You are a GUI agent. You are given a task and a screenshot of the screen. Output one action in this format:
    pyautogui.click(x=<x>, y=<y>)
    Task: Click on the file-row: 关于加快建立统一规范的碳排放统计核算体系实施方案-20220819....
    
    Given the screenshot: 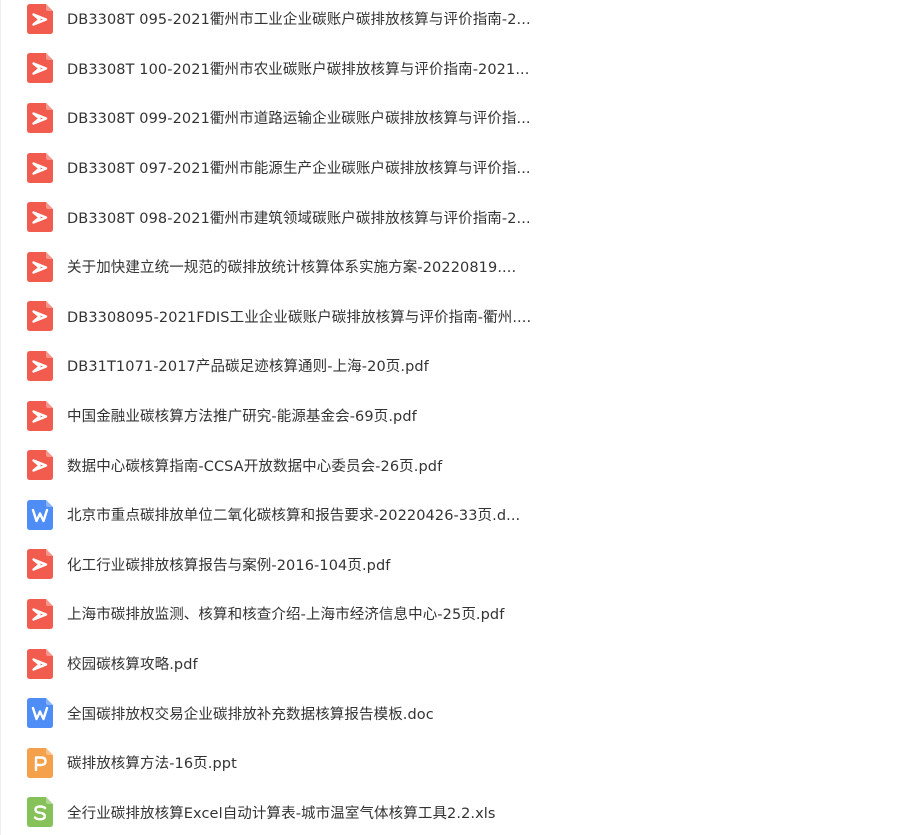 What is the action you would take?
    pyautogui.click(x=460, y=267)
    